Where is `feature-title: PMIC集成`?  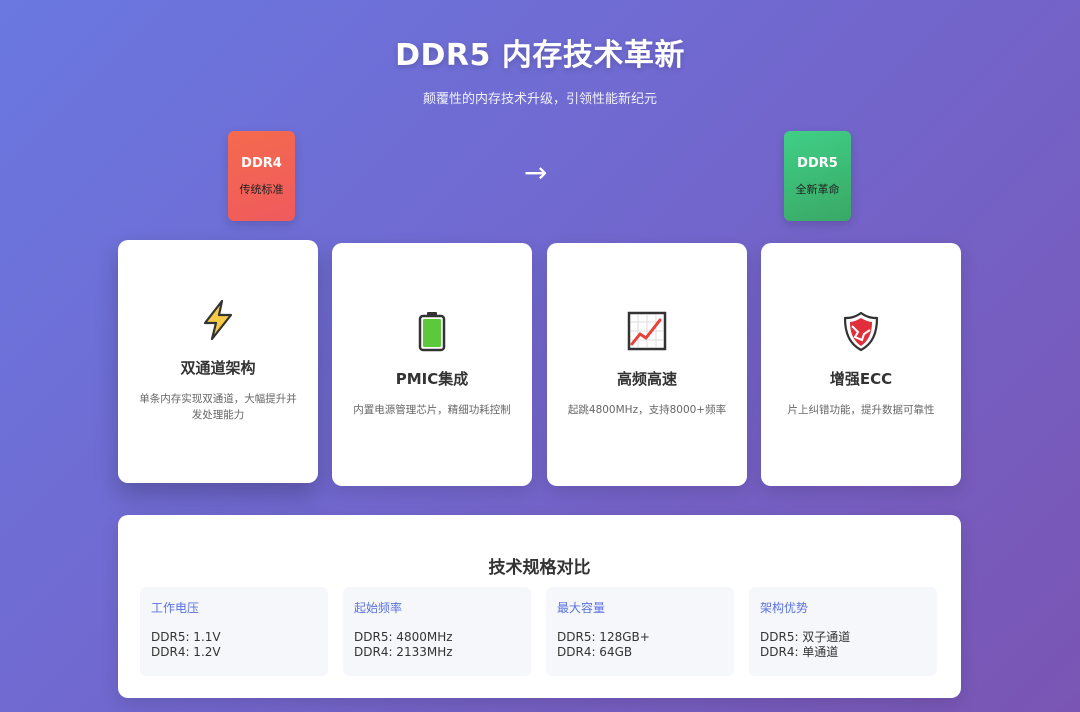
feature-title: PMIC集成 is located at coordinates (432, 379).